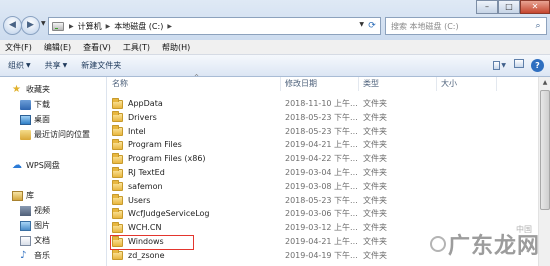  Describe the element at coordinates (25, 210) in the screenshot. I see `video-icon` at that location.